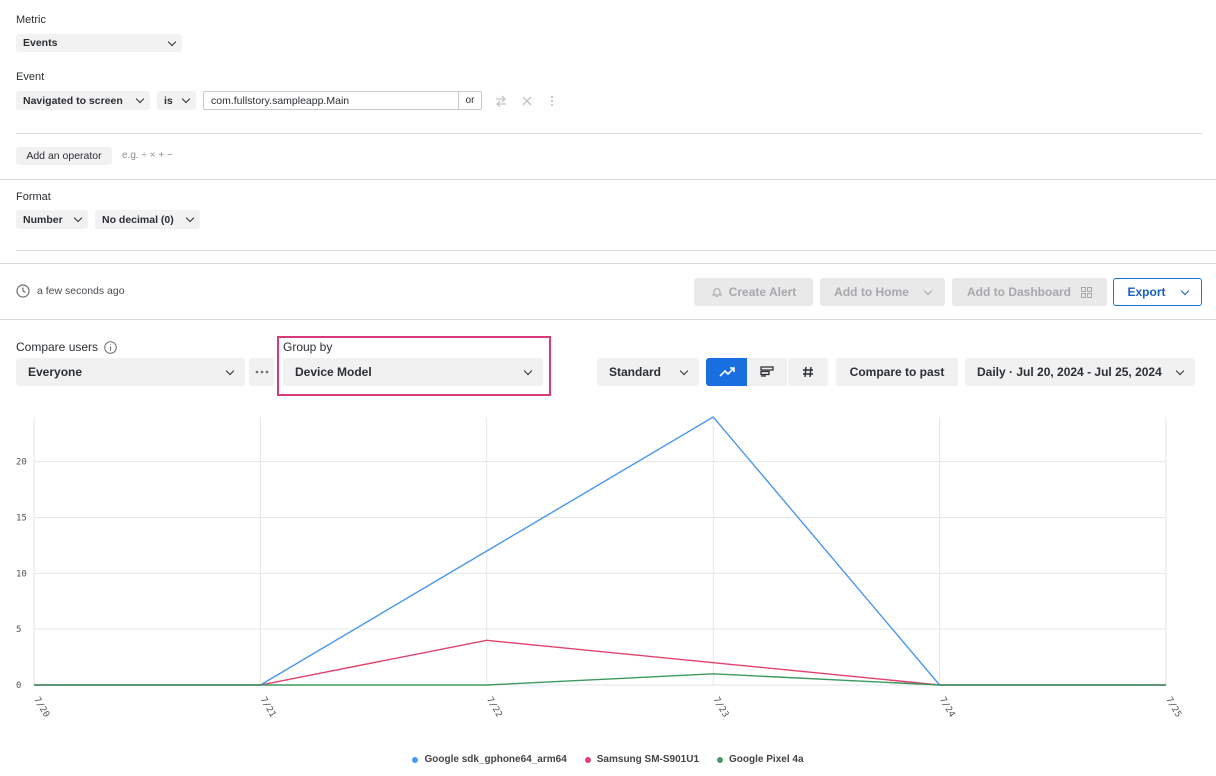 This screenshot has width=1216, height=776. What do you see at coordinates (138, 219) in the screenshot?
I see `format-decimals-value: No decimal (0)` at bounding box center [138, 219].